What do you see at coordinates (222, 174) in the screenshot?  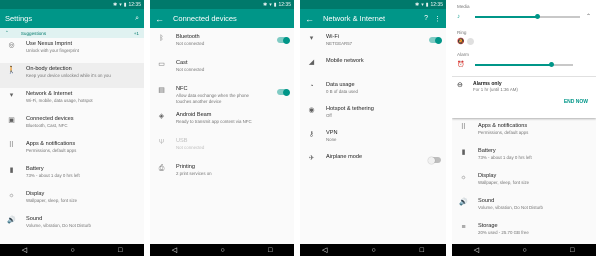 I see `list-item-printing: ⎙ Printing 2 print services on` at bounding box center [222, 174].